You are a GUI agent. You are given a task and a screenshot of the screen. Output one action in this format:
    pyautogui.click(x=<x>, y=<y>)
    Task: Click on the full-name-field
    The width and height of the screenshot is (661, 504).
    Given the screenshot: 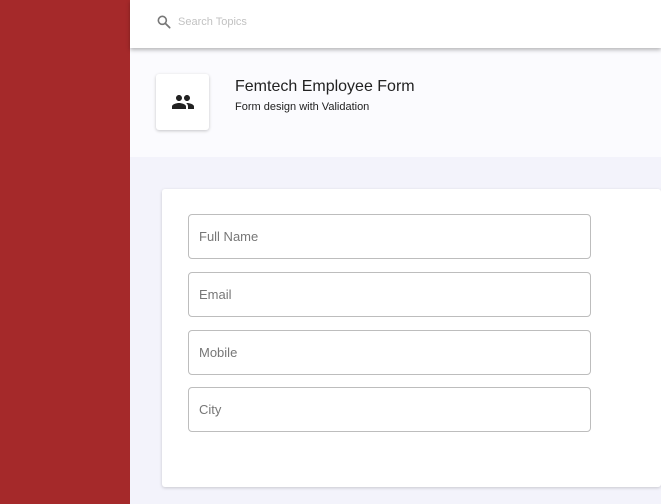 What is the action you would take?
    pyautogui.click(x=389, y=236)
    